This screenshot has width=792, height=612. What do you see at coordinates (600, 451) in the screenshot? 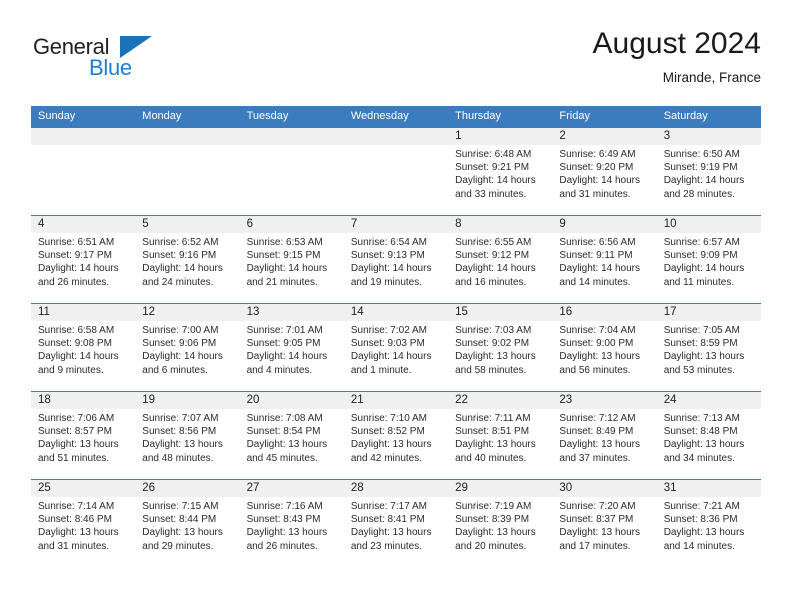
I see `daylight-text: Daylight: 13 hours and 37 minutes.` at bounding box center [600, 451].